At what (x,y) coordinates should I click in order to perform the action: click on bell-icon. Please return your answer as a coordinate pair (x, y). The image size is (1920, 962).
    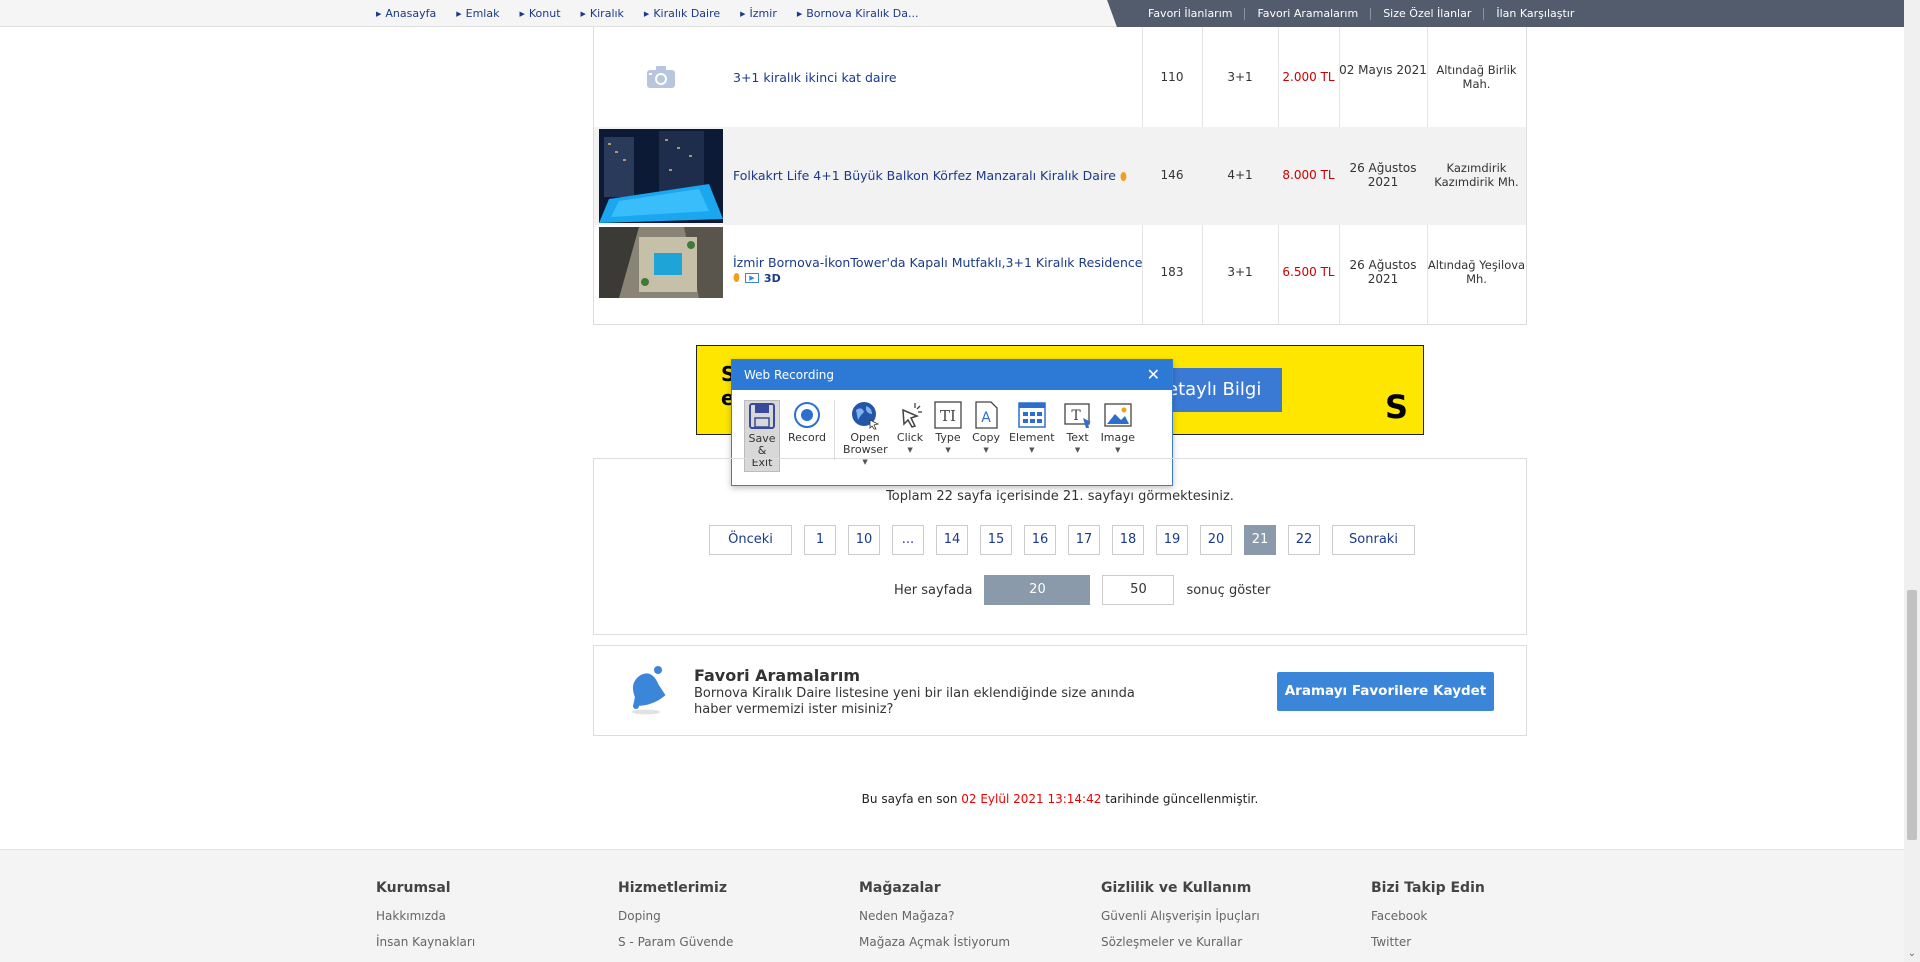
    Looking at the image, I should click on (646, 692).